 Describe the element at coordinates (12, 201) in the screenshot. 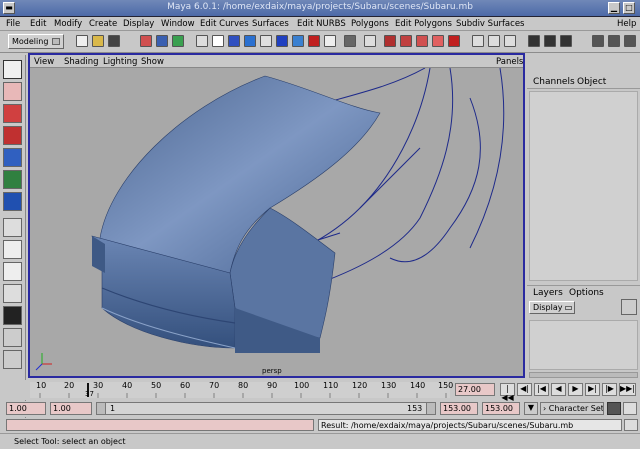

I see `manipulator-icon` at that location.